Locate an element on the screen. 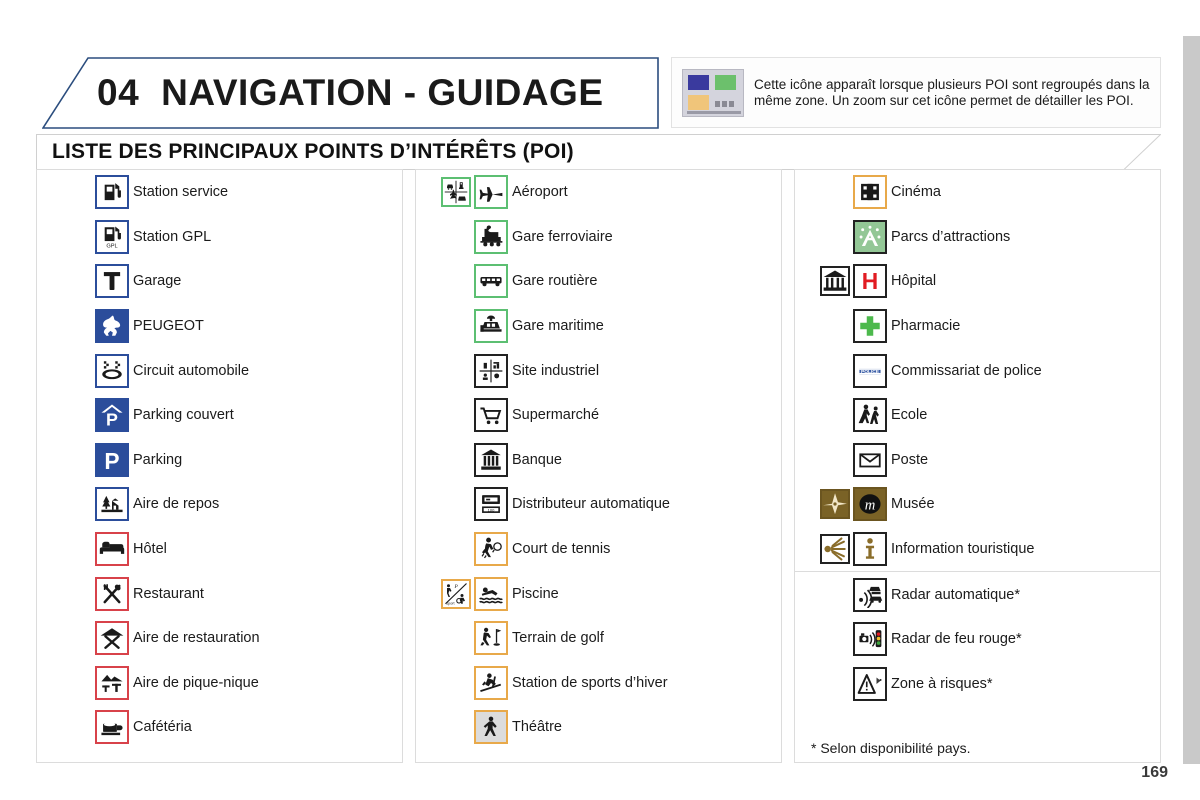 The height and width of the screenshot is (800, 1200). bus-icon is located at coordinates (491, 281).